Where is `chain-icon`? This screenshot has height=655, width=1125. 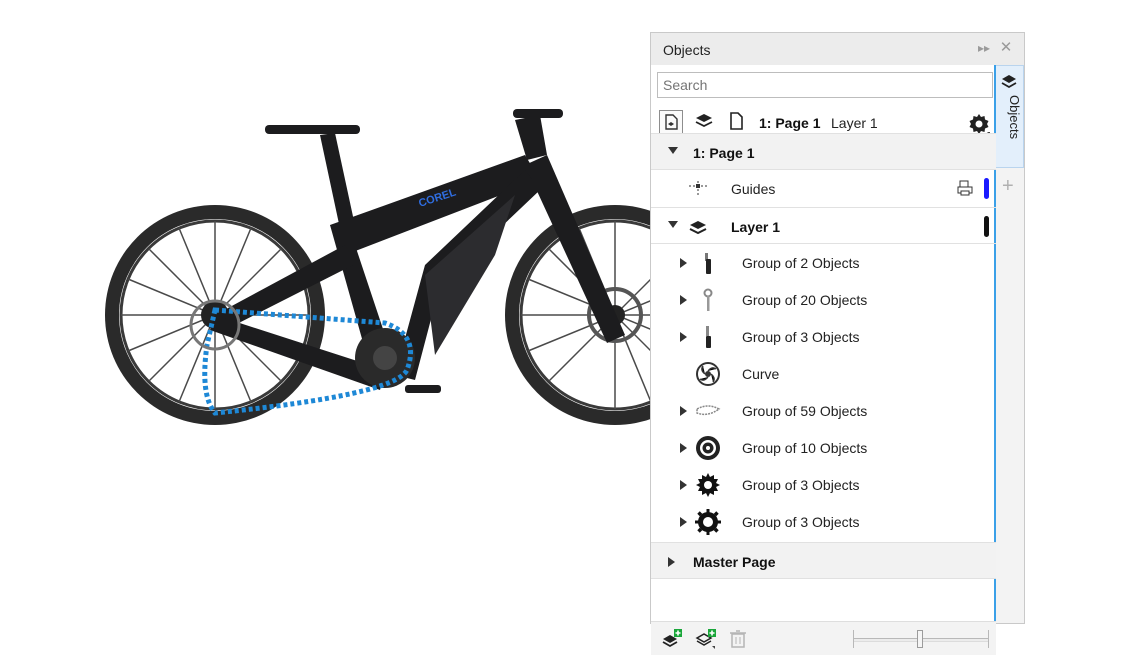
chain-icon is located at coordinates (708, 411).